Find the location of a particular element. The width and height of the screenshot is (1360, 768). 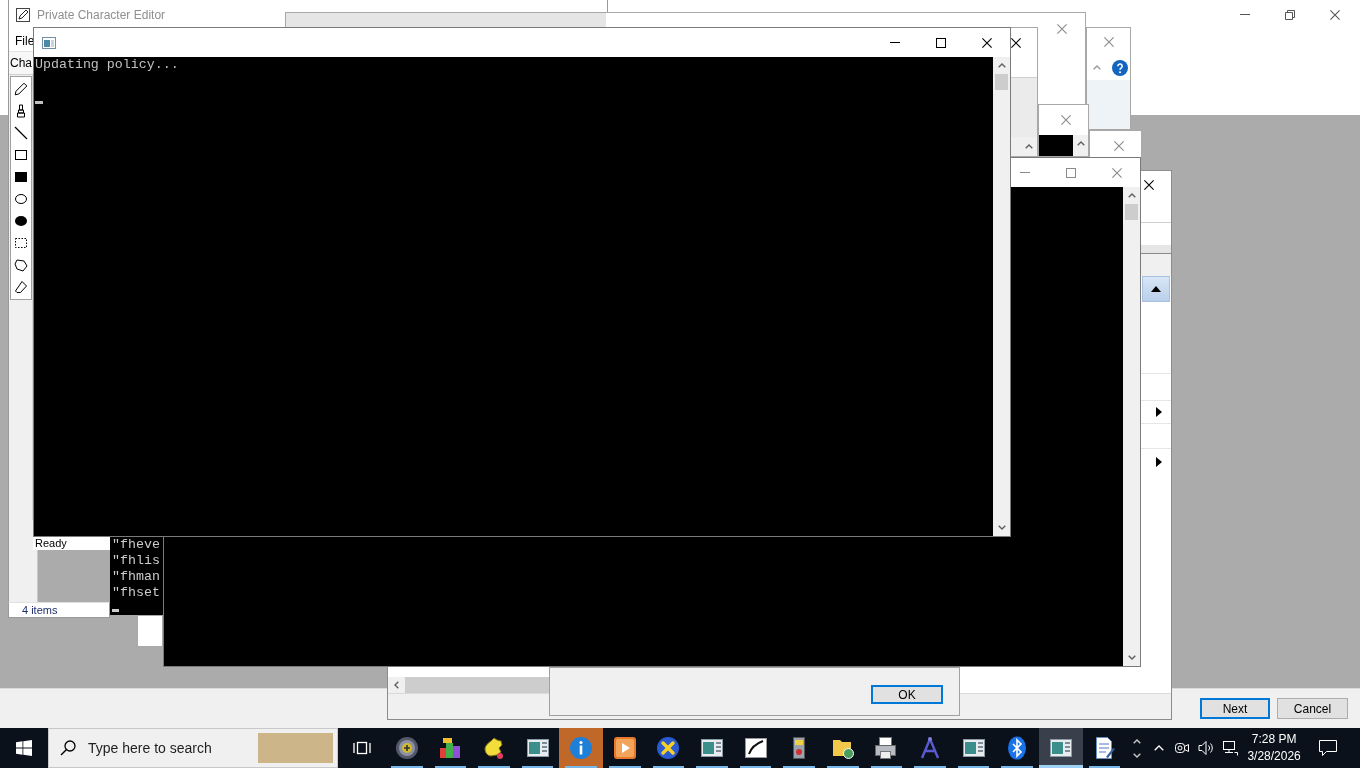

pencil-icon is located at coordinates (21, 89).